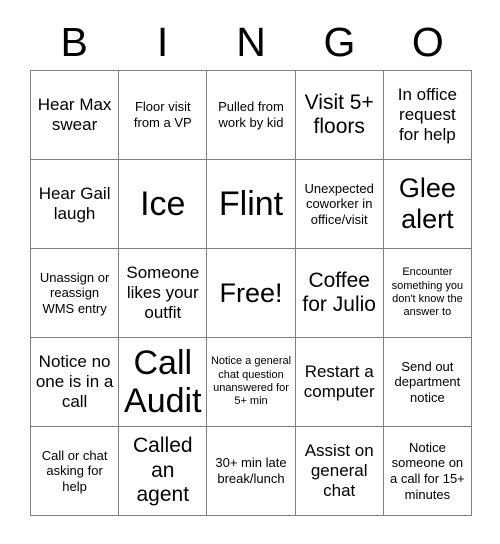 The width and height of the screenshot is (500, 544). I want to click on bingo-cell: Glee alert, so click(427, 204).